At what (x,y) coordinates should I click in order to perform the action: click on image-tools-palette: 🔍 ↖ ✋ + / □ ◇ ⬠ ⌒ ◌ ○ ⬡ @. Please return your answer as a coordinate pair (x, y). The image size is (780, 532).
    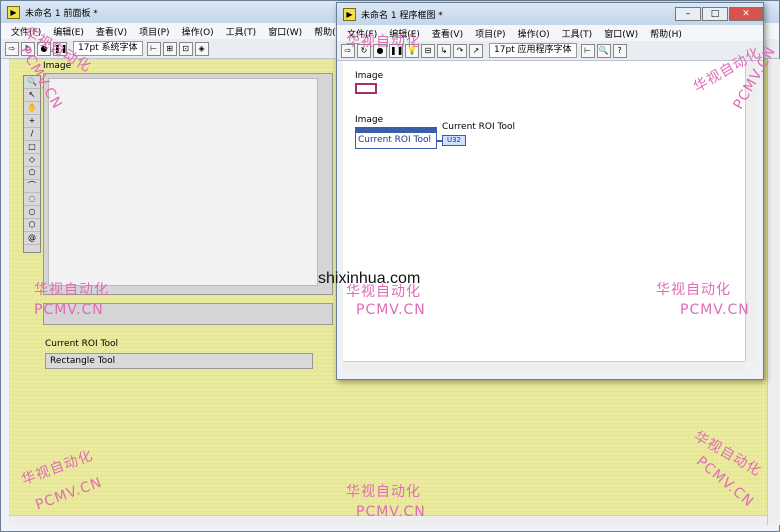
    Looking at the image, I should click on (32, 164).